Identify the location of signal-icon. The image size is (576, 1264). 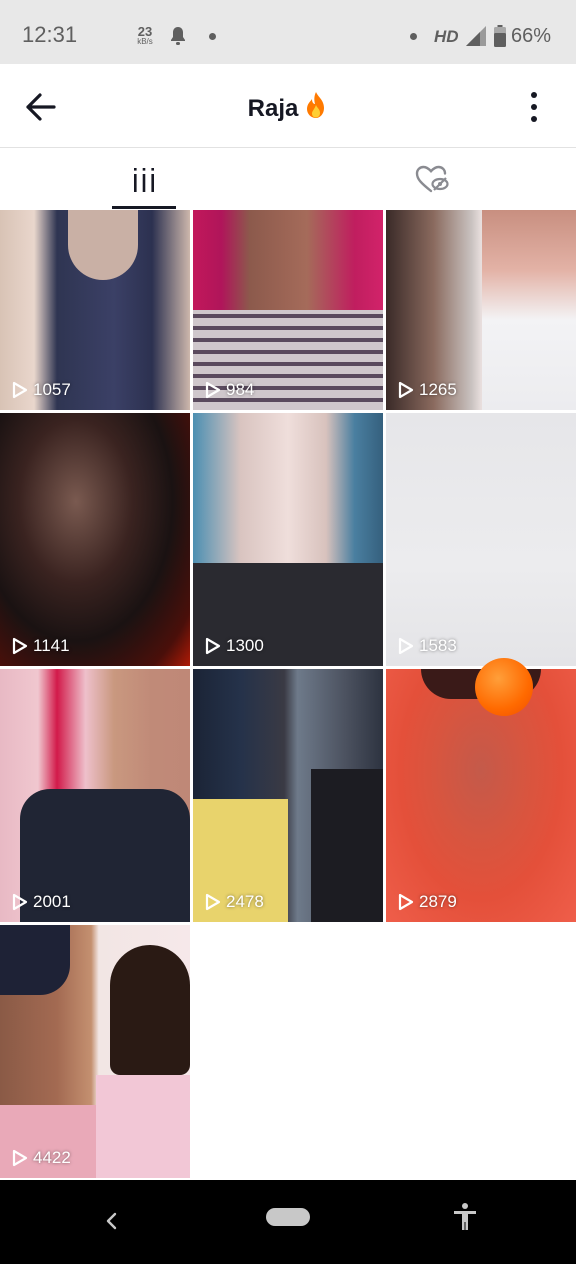
(476, 36).